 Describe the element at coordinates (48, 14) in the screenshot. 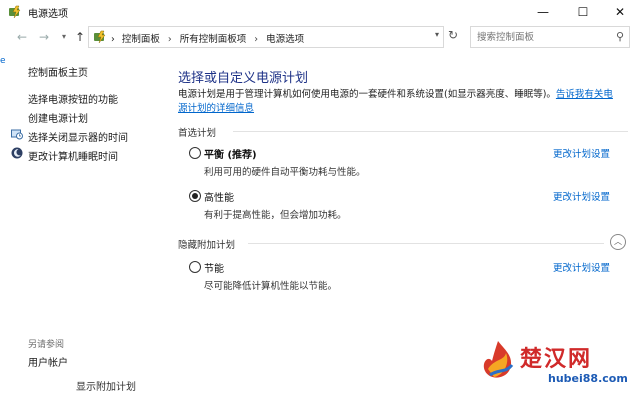

I see `window-title: 电源选项` at that location.